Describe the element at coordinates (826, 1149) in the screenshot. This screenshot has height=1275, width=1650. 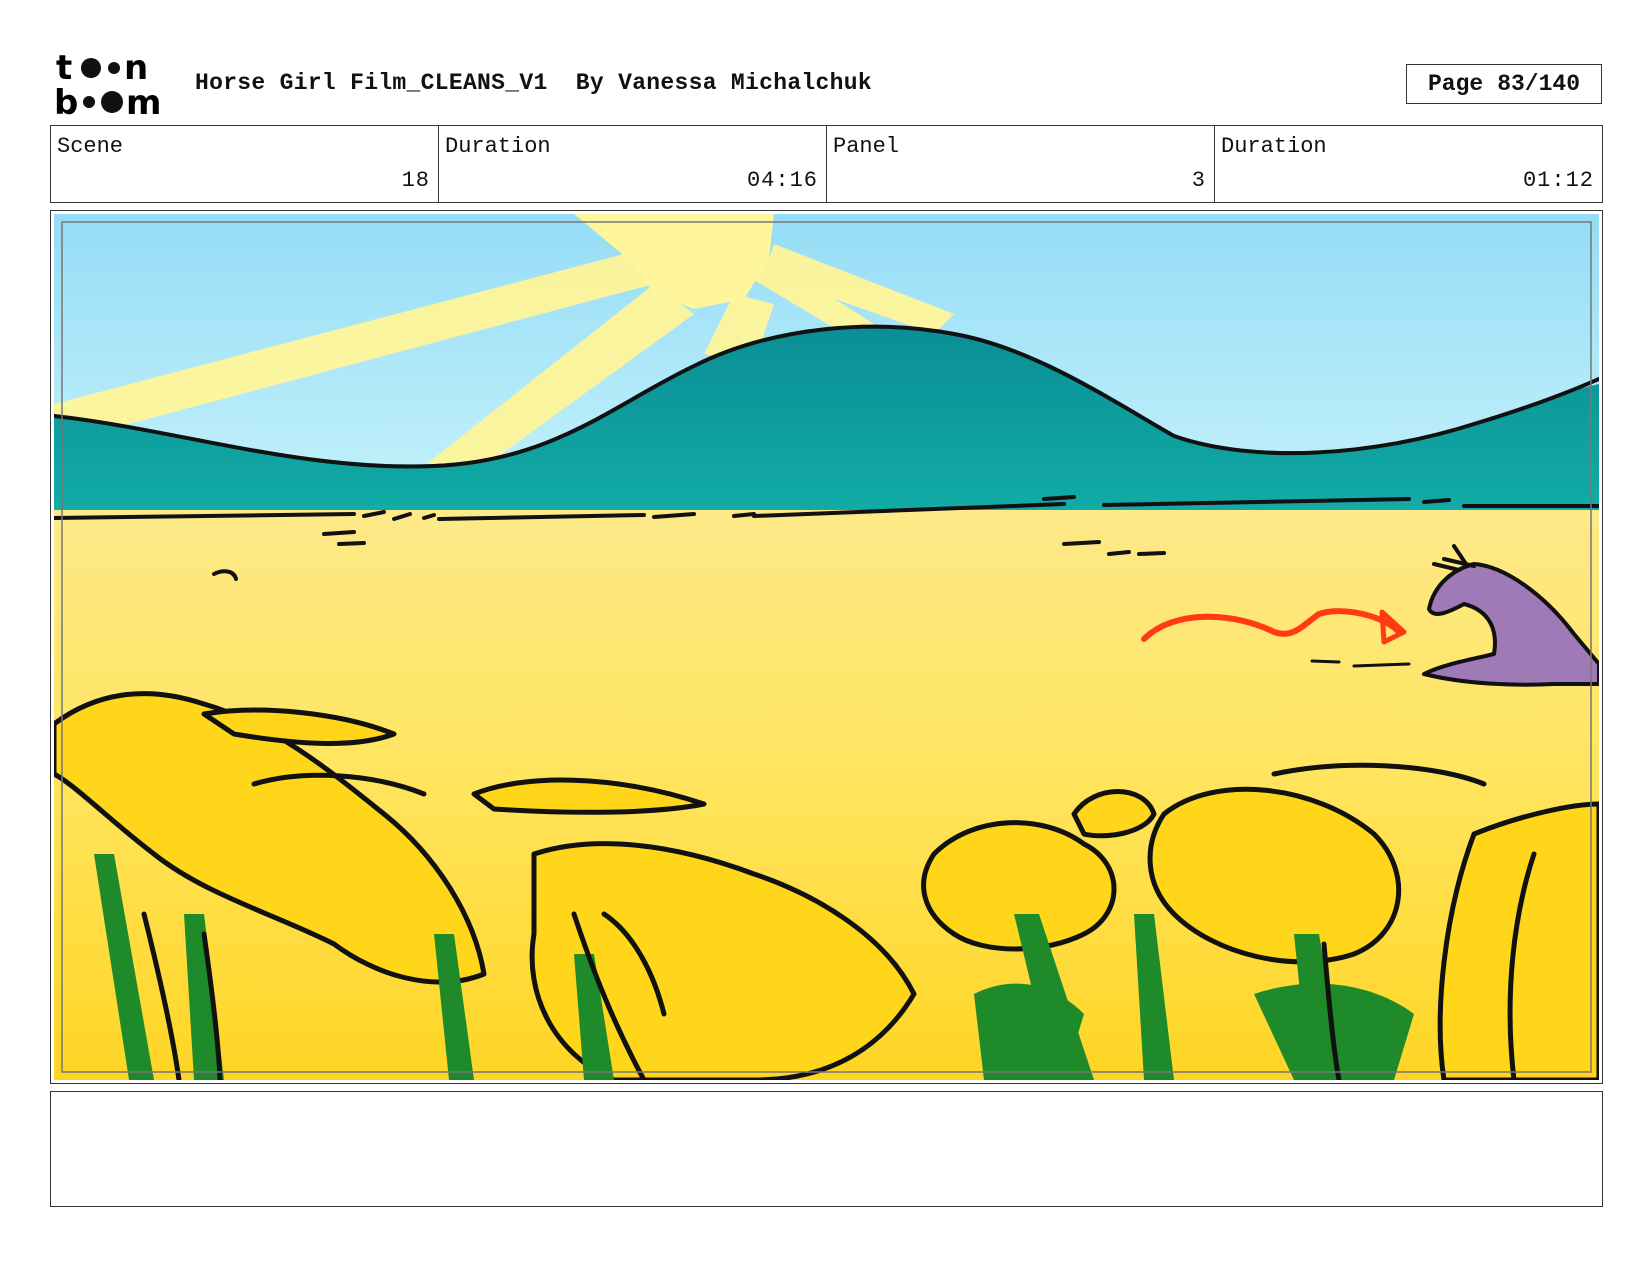
I see `panel-notes` at that location.